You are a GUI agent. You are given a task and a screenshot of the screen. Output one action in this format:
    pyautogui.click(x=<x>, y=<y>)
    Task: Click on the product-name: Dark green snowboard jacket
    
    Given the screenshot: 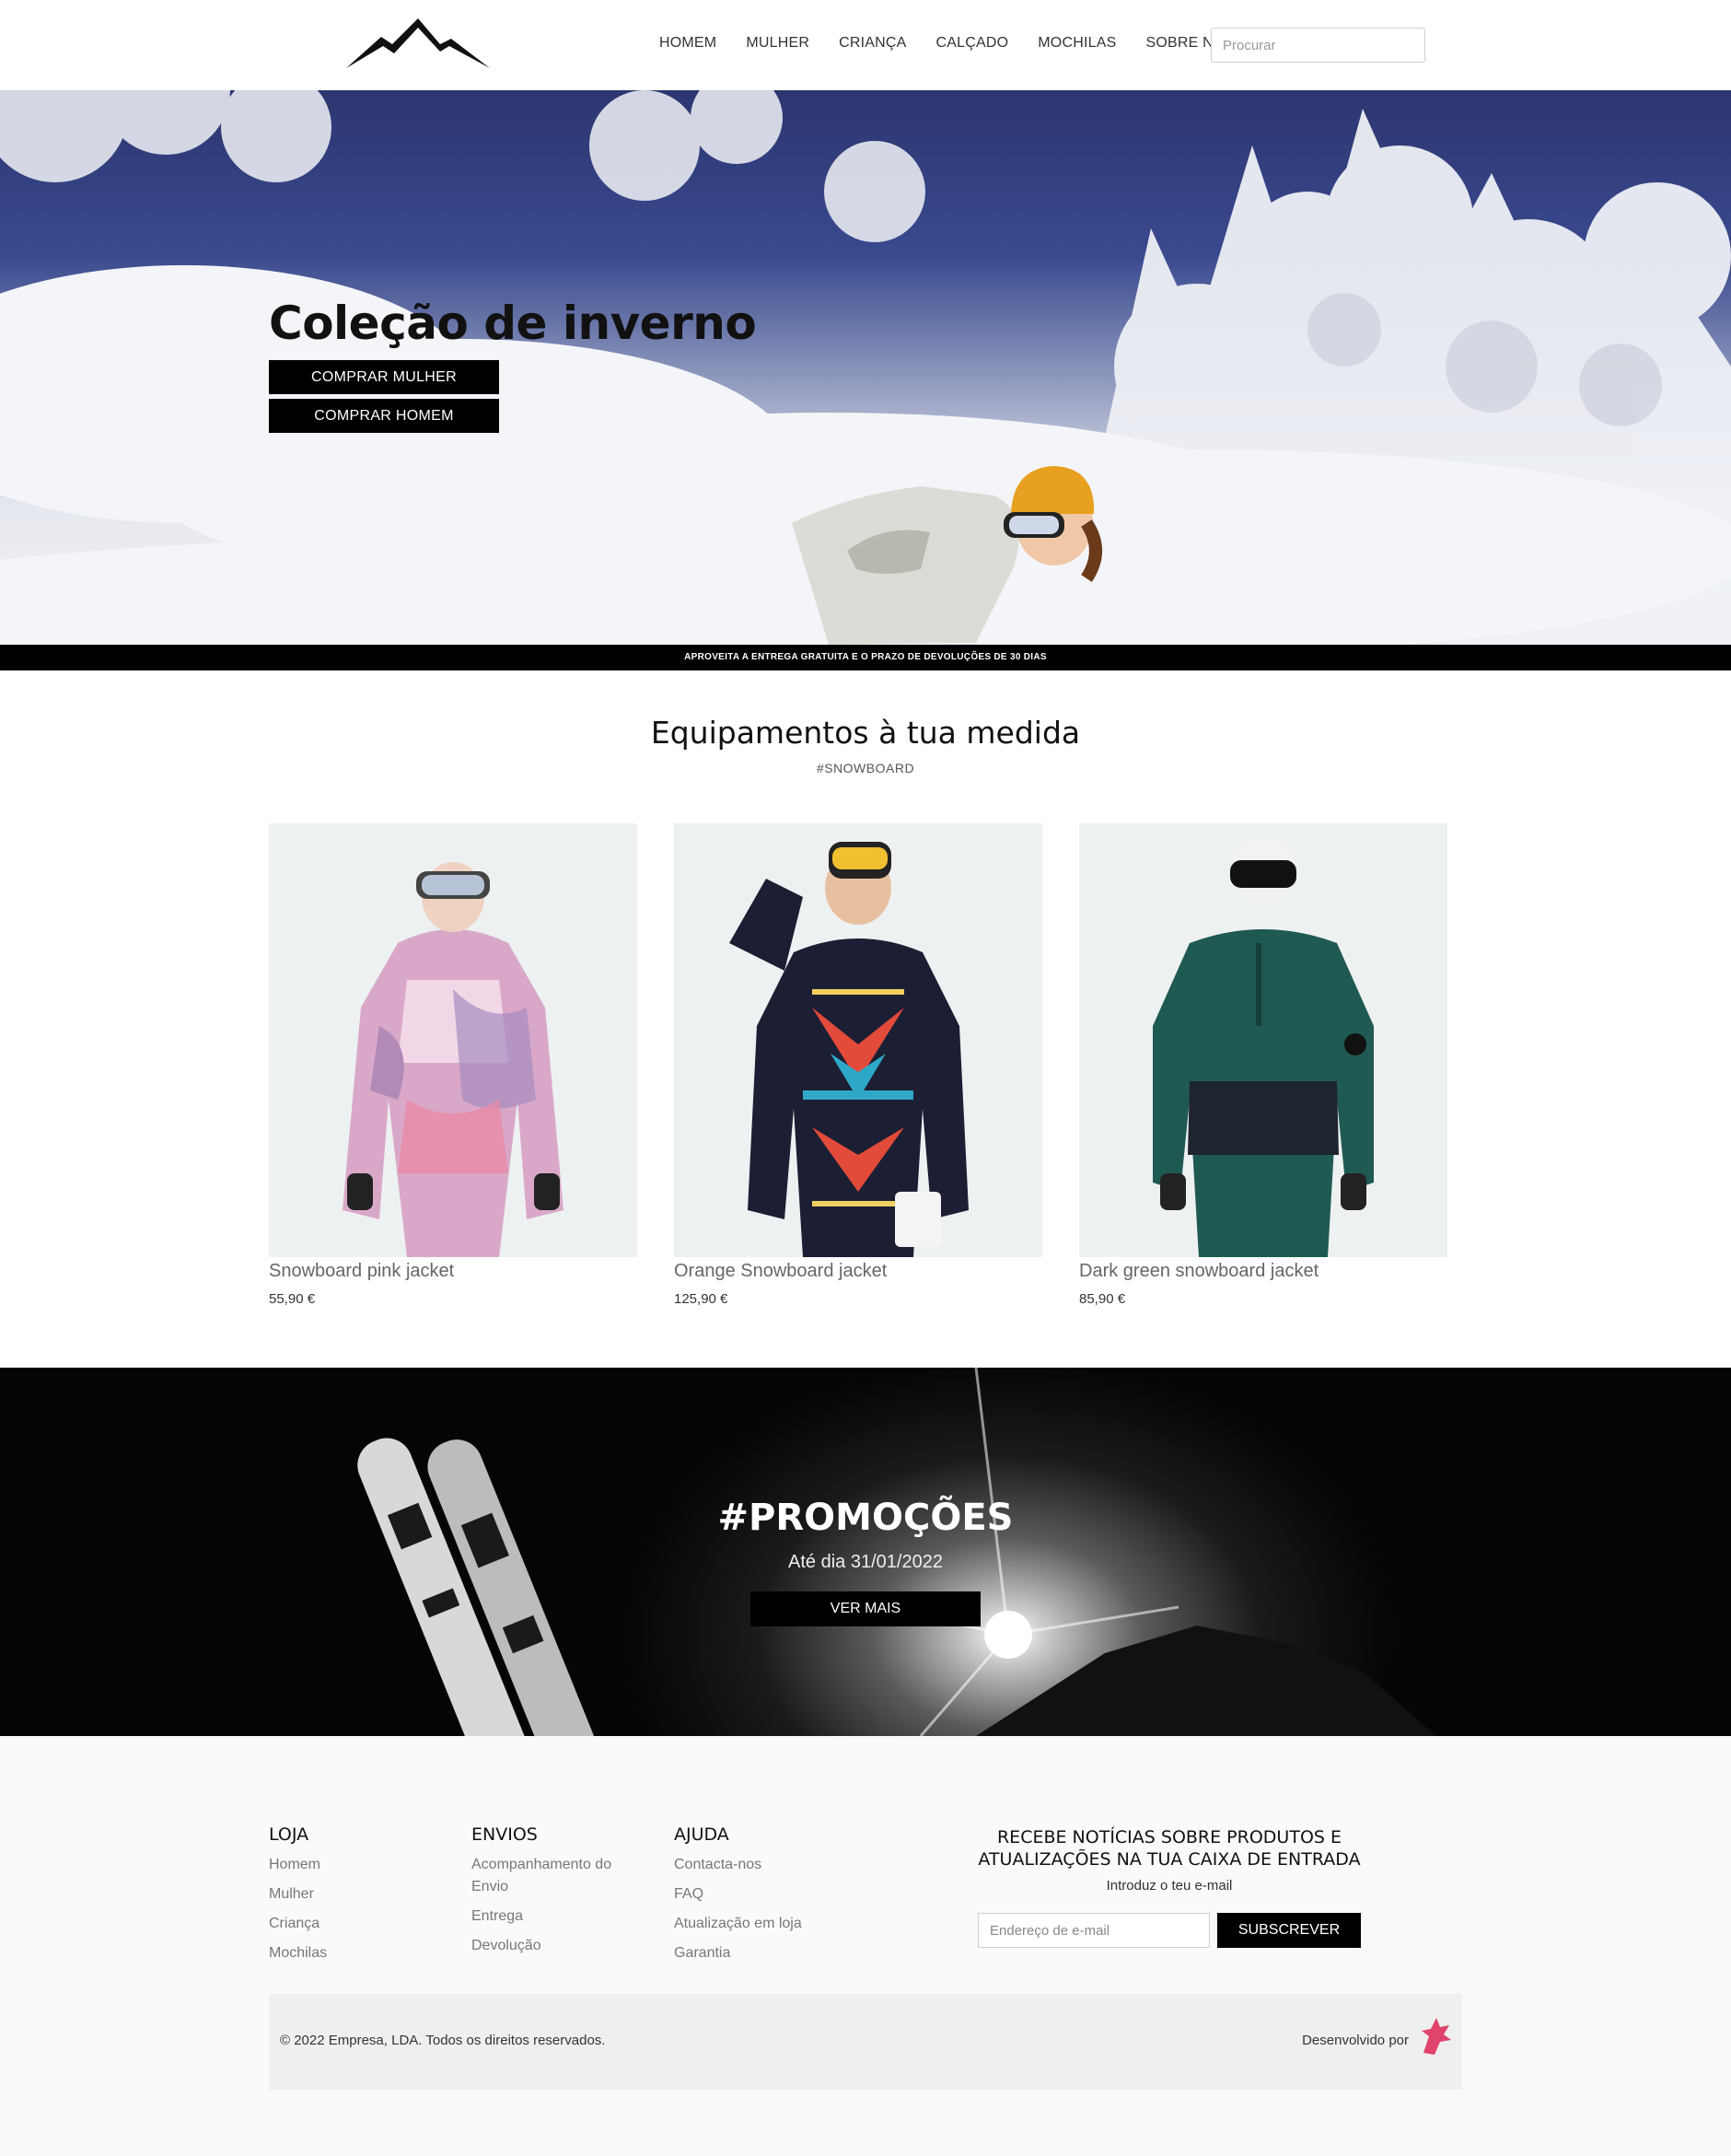 What is the action you would take?
    pyautogui.click(x=1263, y=1271)
    